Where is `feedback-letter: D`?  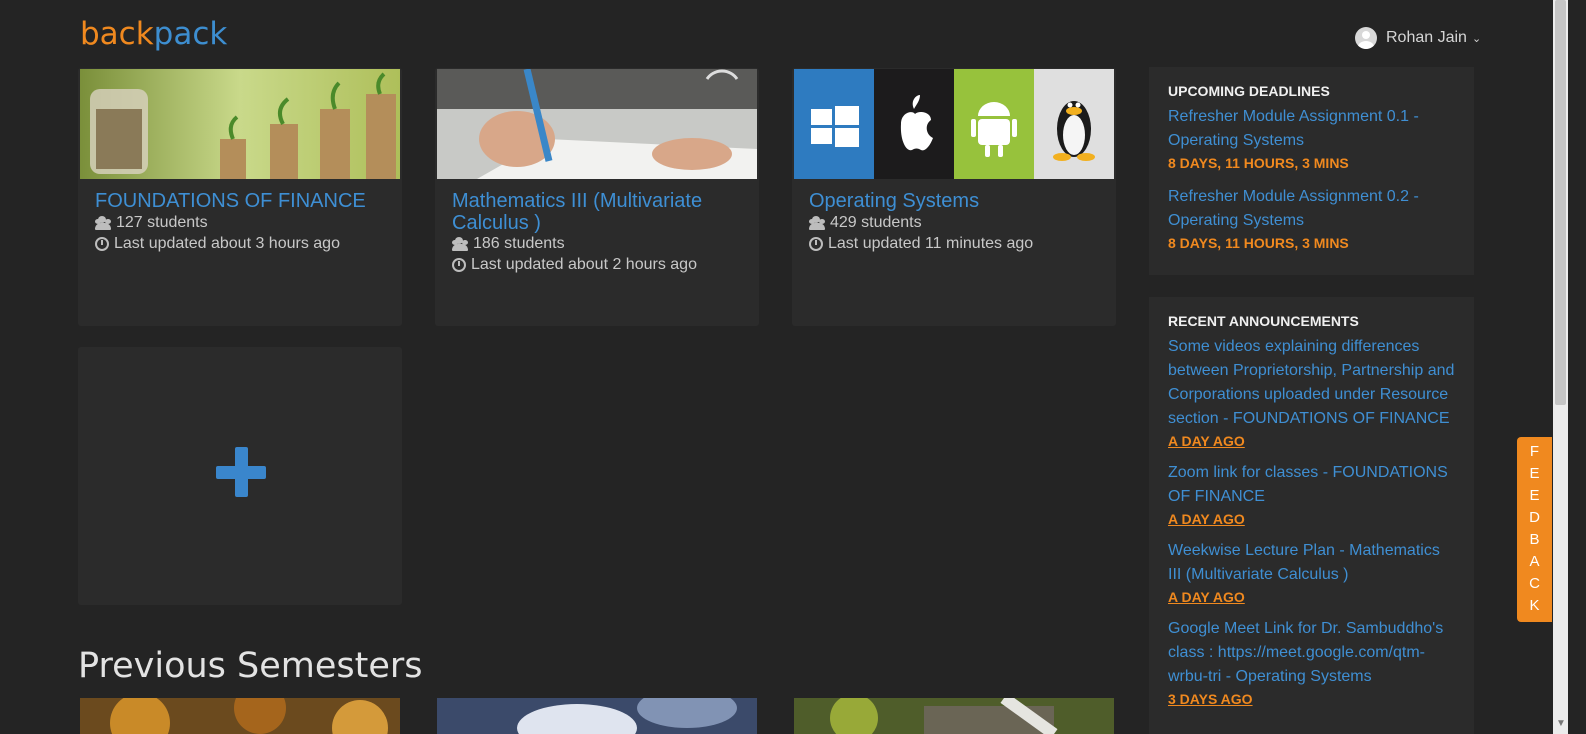
feedback-letter: D is located at coordinates (1534, 517).